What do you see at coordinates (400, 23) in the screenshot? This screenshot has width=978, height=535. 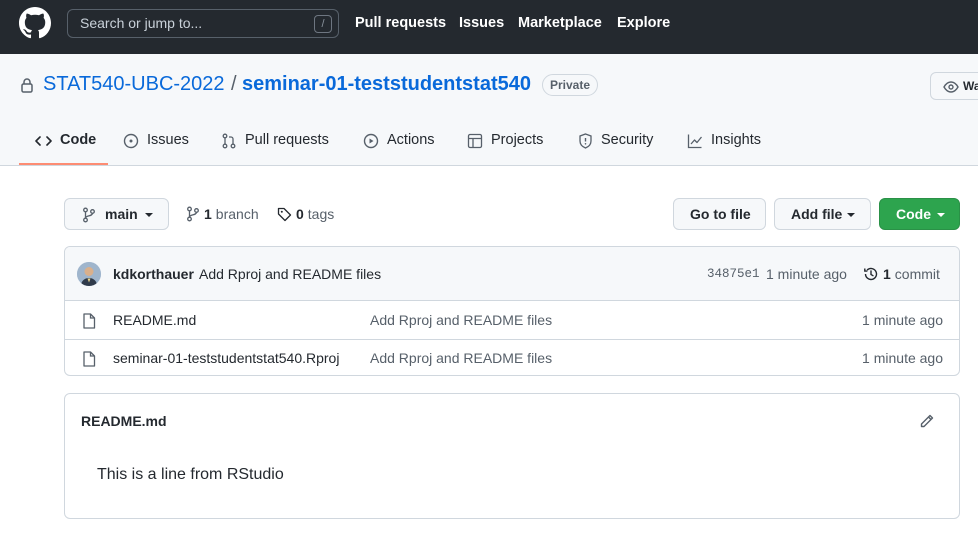 I see `nav-pull-requests: Pull requests` at bounding box center [400, 23].